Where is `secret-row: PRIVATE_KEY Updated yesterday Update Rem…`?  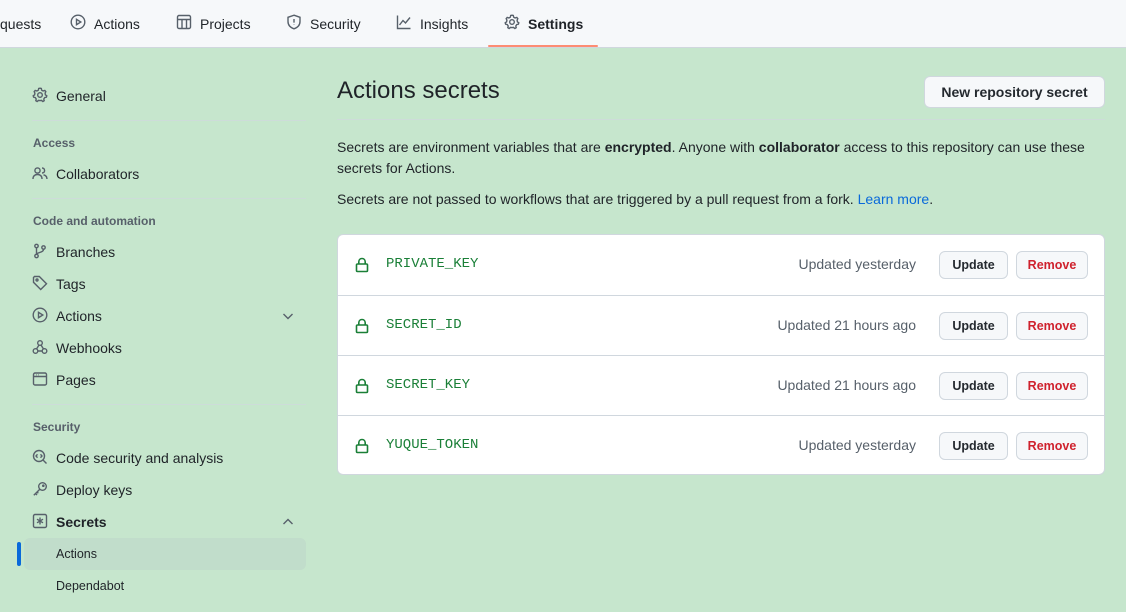 secret-row: PRIVATE_KEY Updated yesterday Update Rem… is located at coordinates (721, 265).